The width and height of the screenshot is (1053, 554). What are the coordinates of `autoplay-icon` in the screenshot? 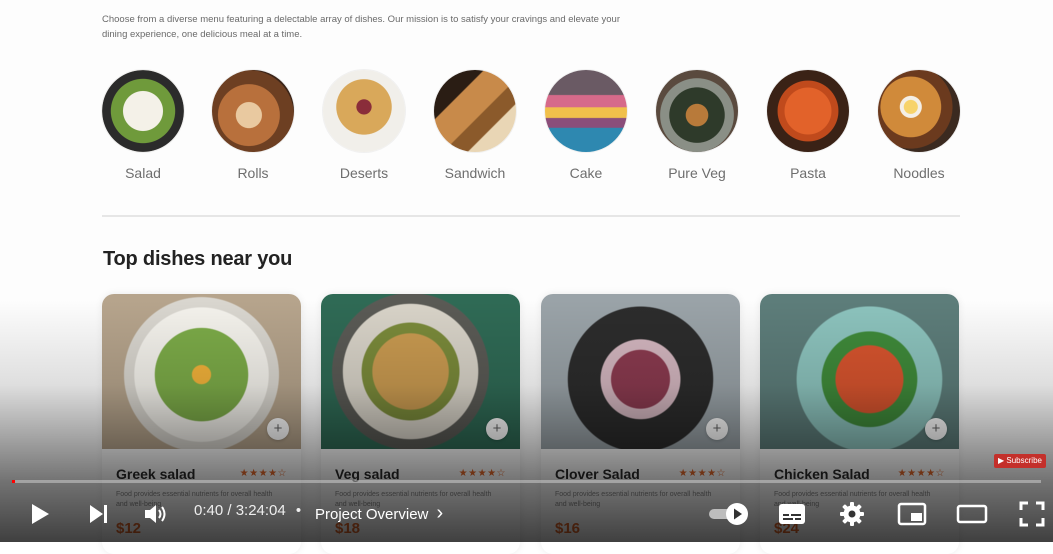 It's located at (728, 514).